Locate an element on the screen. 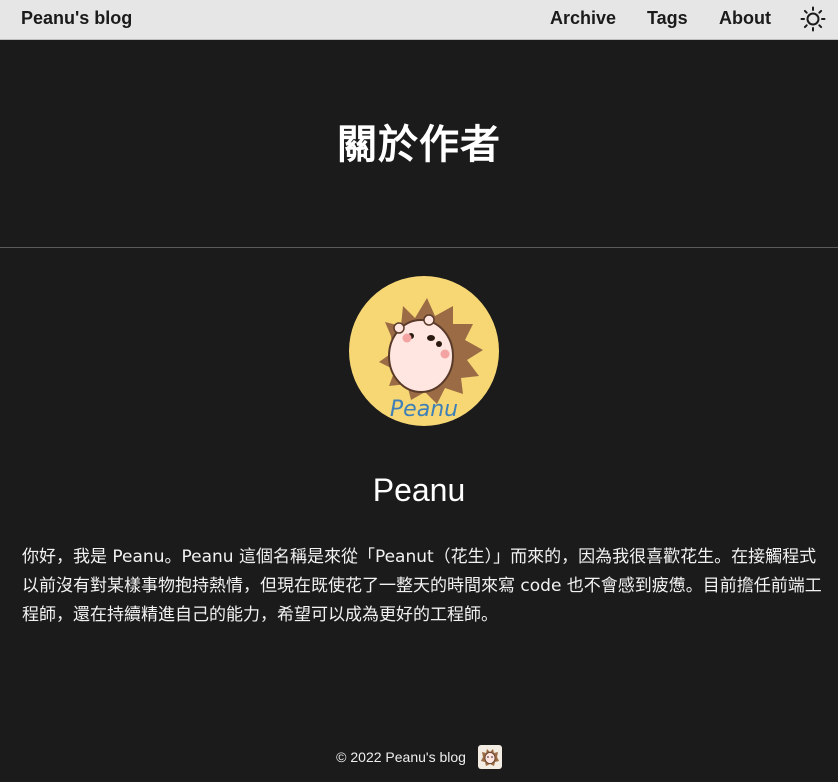  brand-link: Peanu's blog is located at coordinates (76, 18).